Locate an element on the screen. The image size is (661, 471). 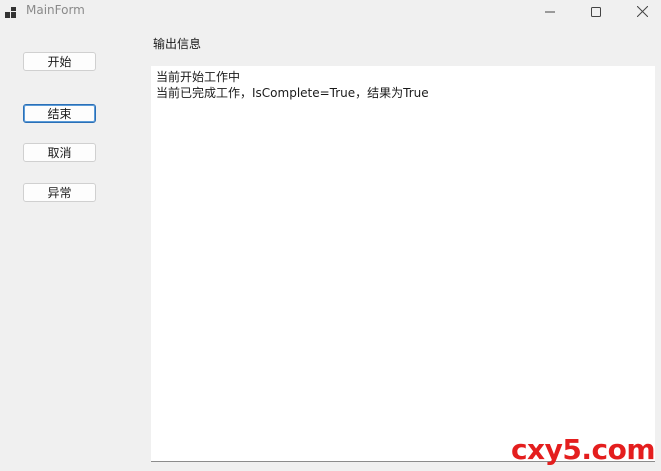
cancel-button: 取消 is located at coordinates (59, 152).